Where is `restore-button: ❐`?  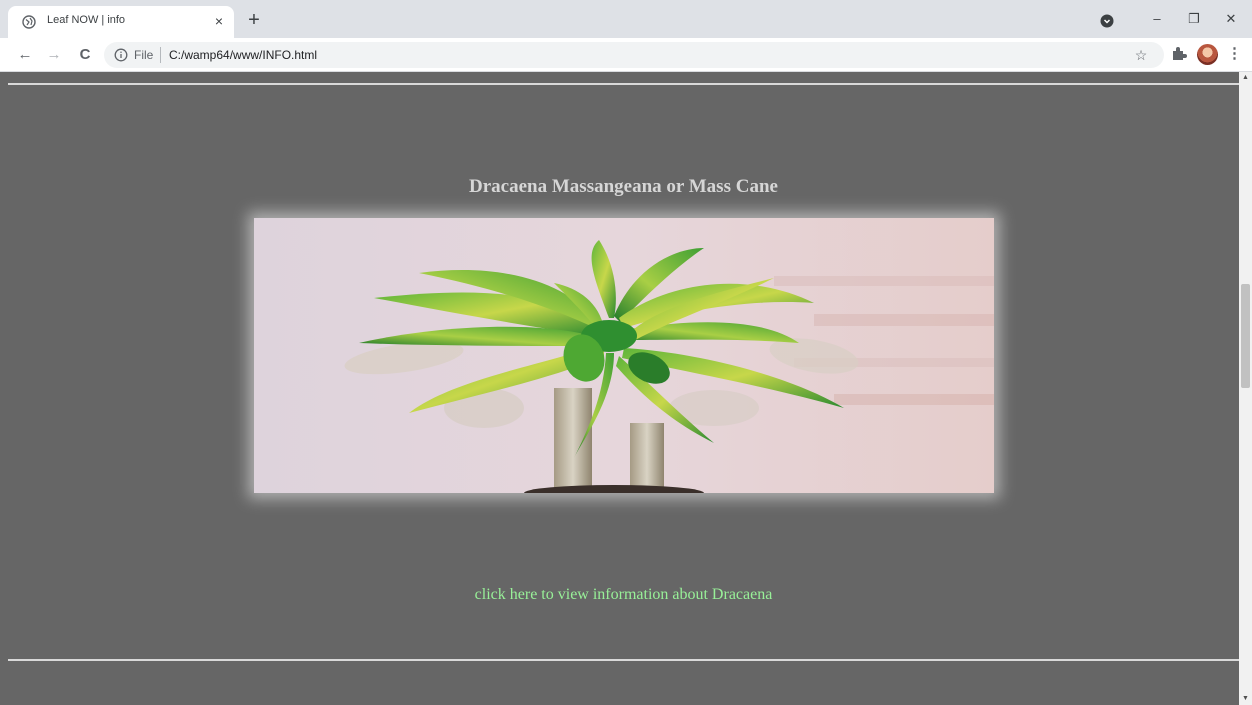 restore-button: ❐ is located at coordinates (1194, 19).